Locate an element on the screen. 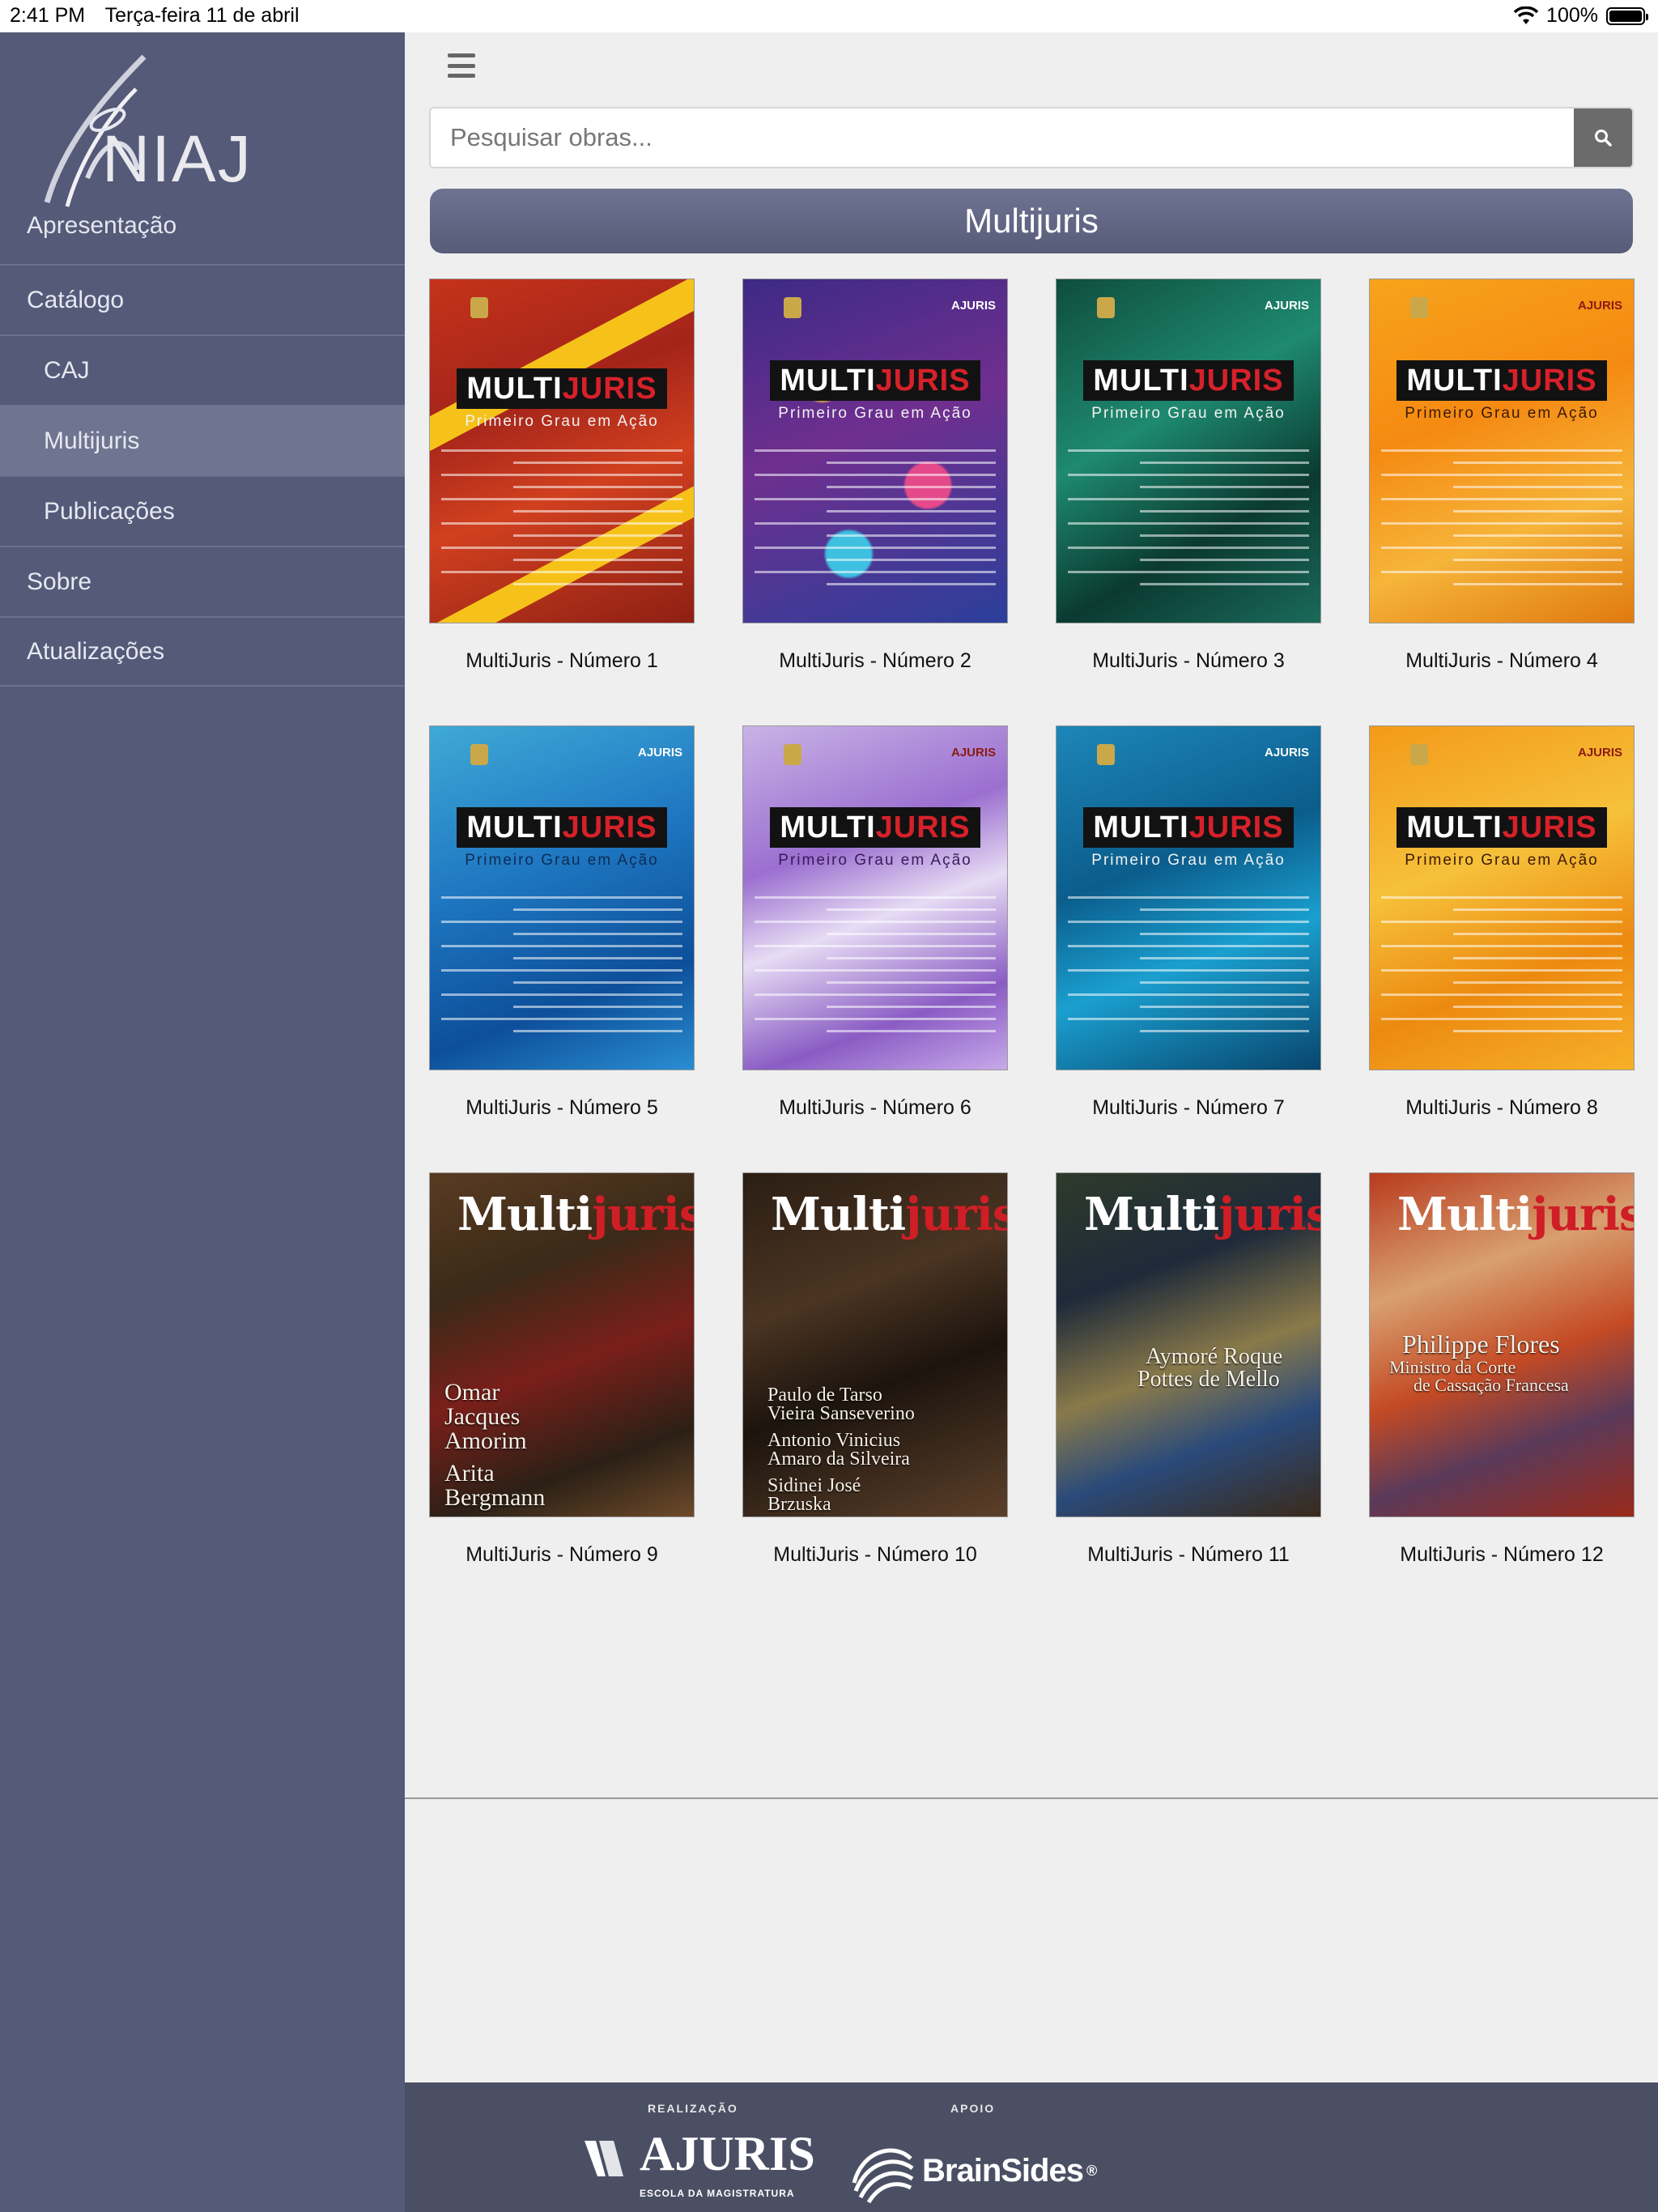  nav-catalogo: Catálogo is located at coordinates (202, 299).